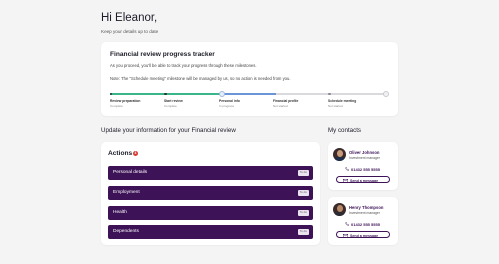 This screenshot has width=499, height=264. What do you see at coordinates (210, 232) in the screenshot?
I see `action-dependents: Dependents To do` at bounding box center [210, 232].